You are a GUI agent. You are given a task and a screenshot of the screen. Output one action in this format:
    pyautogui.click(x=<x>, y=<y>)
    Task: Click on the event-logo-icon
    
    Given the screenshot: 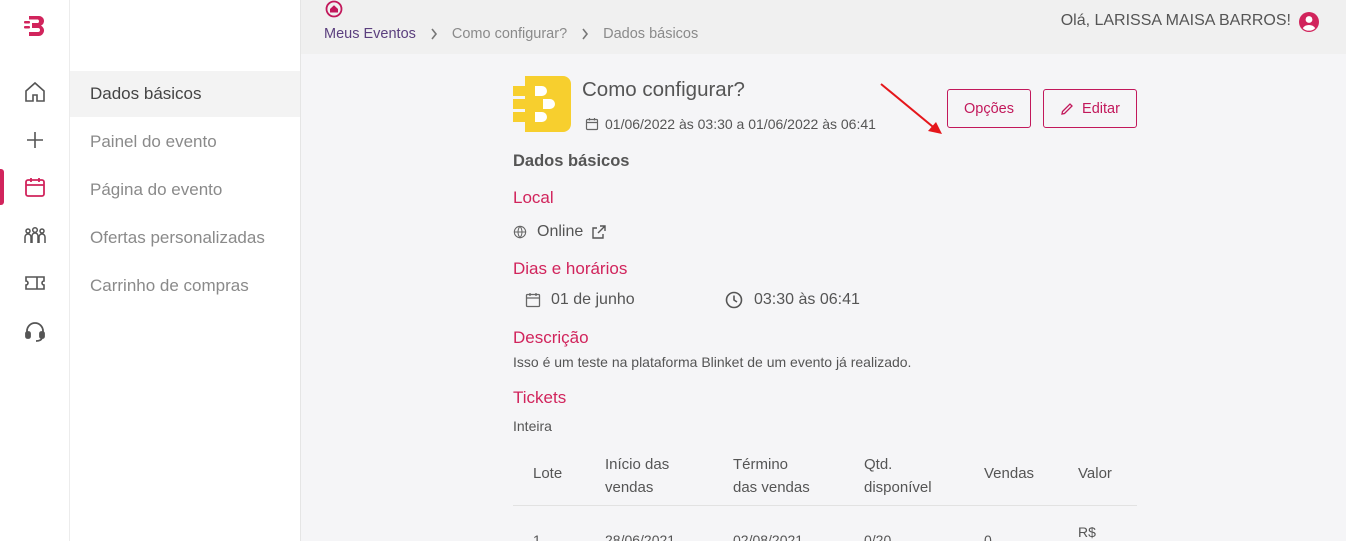 What is the action you would take?
    pyautogui.click(x=542, y=104)
    